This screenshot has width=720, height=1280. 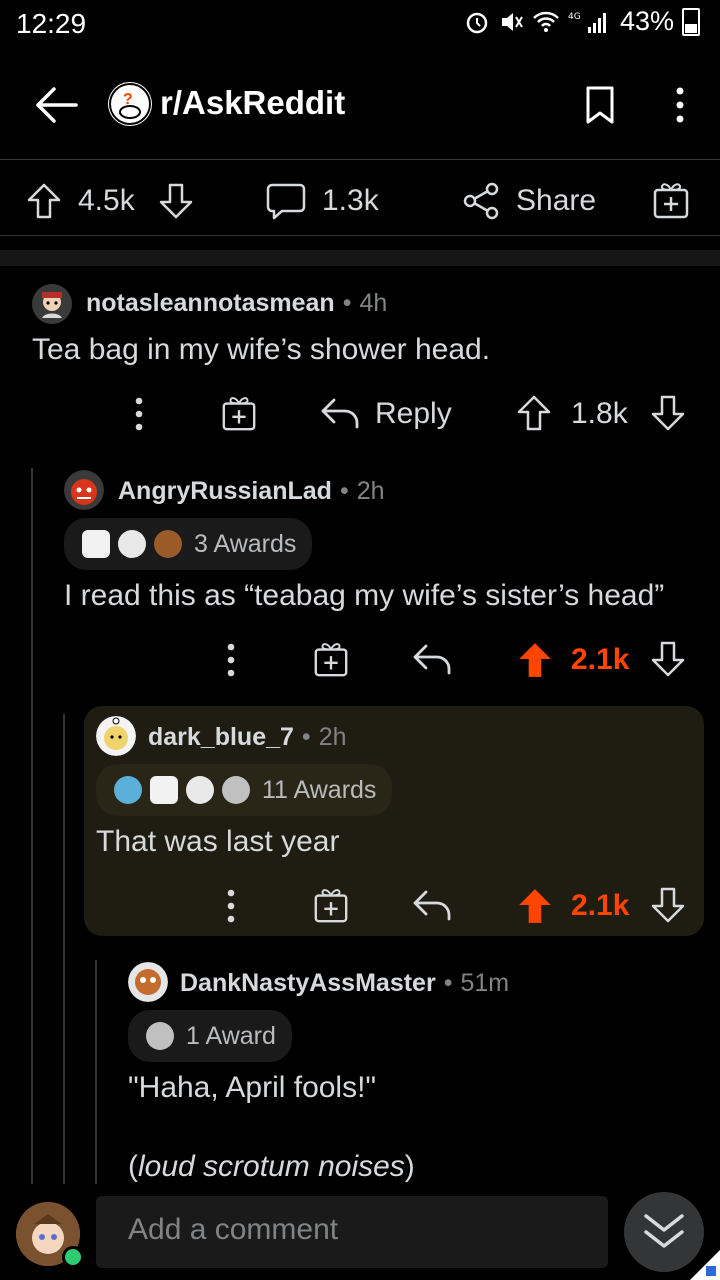 What do you see at coordinates (56, 105) in the screenshot?
I see `back-arrow-icon` at bounding box center [56, 105].